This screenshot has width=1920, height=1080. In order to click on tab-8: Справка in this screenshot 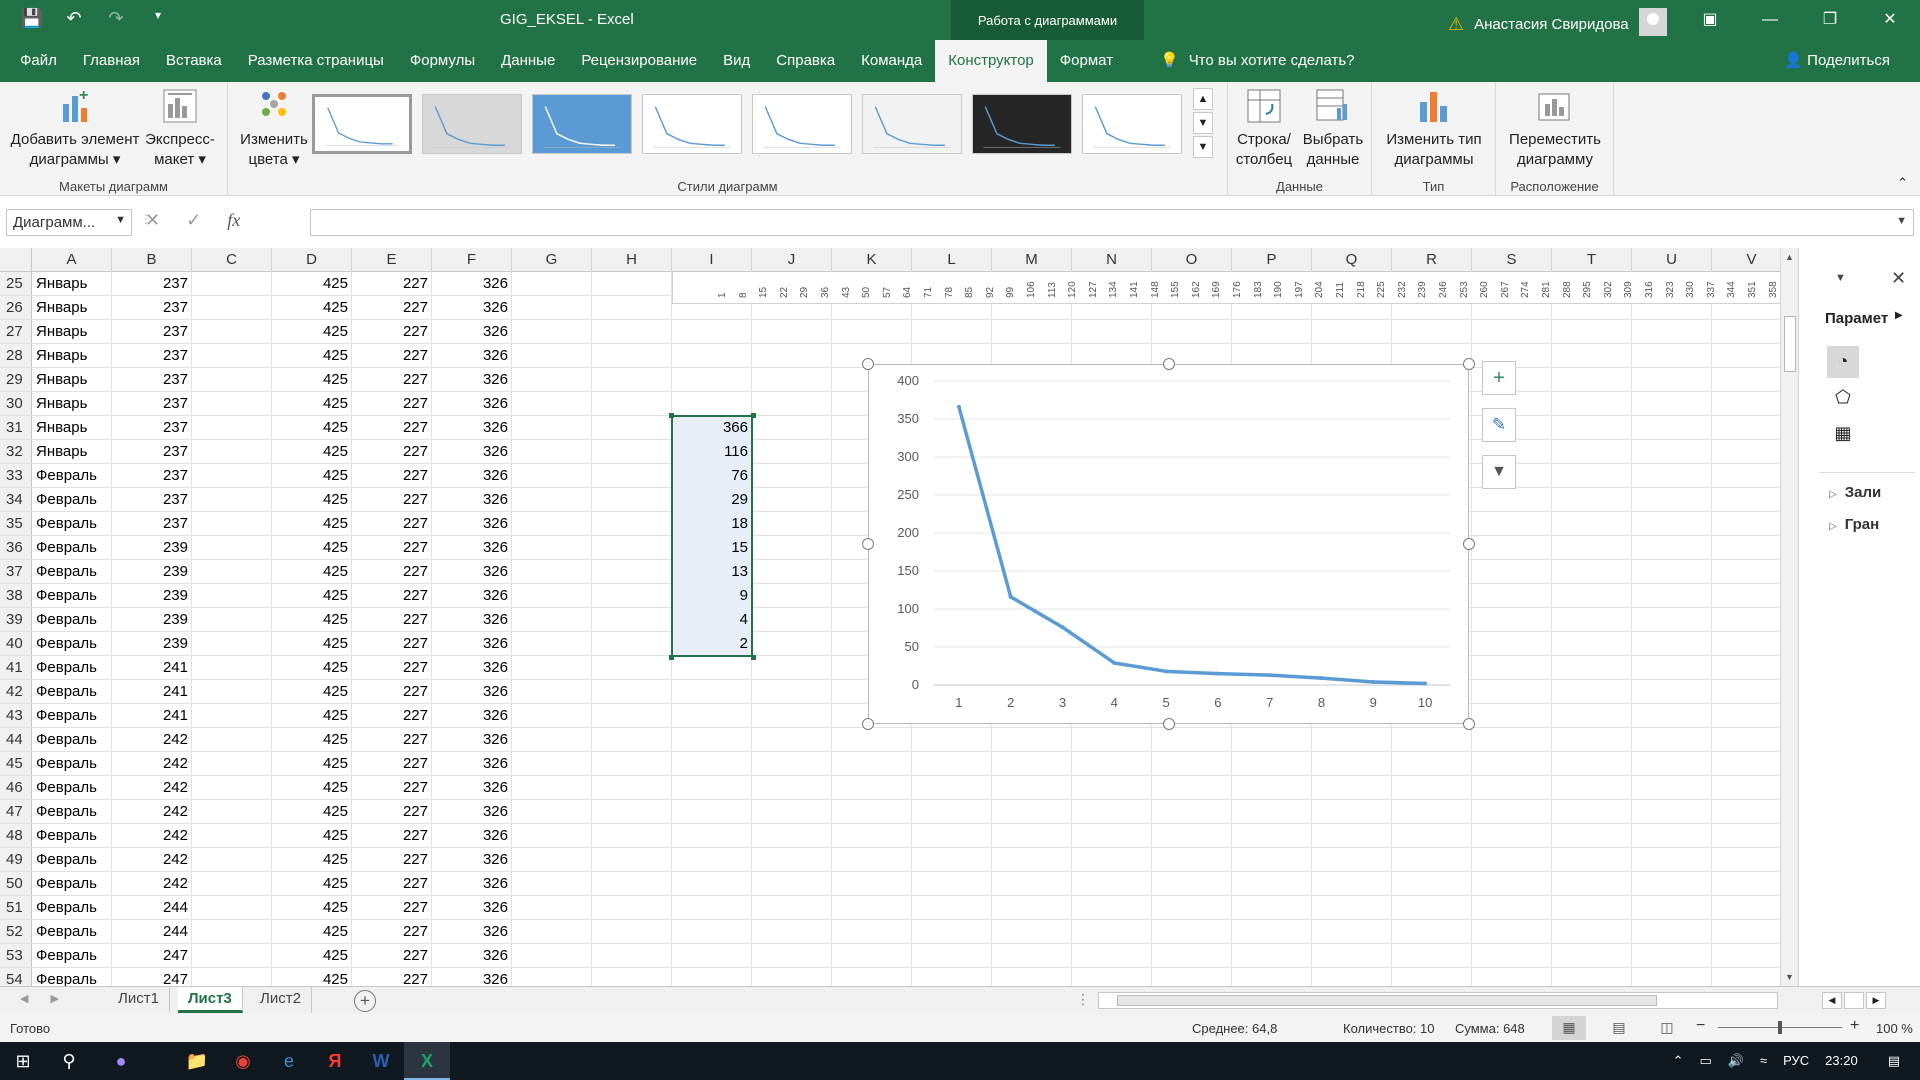, I will do `click(805, 61)`.